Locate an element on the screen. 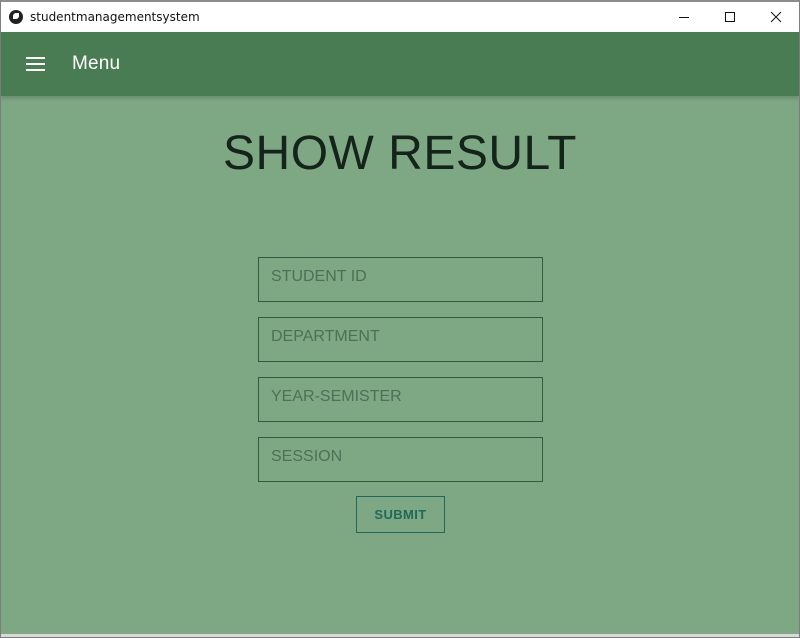  maximize-button is located at coordinates (730, 17).